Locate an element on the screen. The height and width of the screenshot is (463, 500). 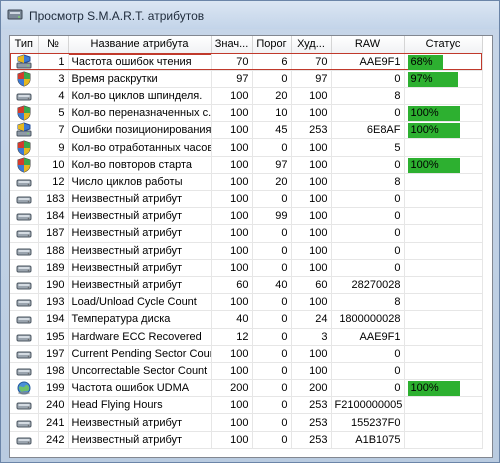
table-row: 3 Время раскрутки 97 0 97 0 97% is located at coordinates (246, 79).